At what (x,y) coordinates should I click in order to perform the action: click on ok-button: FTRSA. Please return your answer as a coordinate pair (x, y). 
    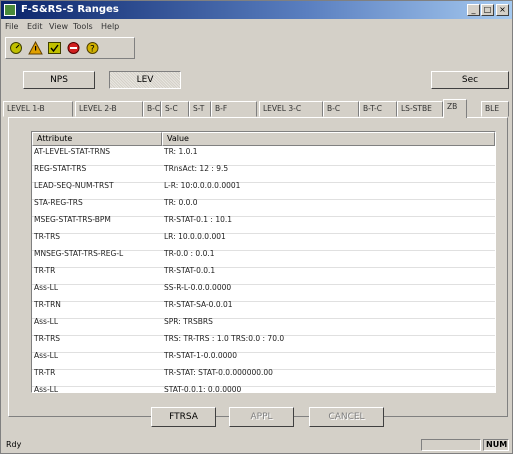
    Looking at the image, I should click on (183, 417).